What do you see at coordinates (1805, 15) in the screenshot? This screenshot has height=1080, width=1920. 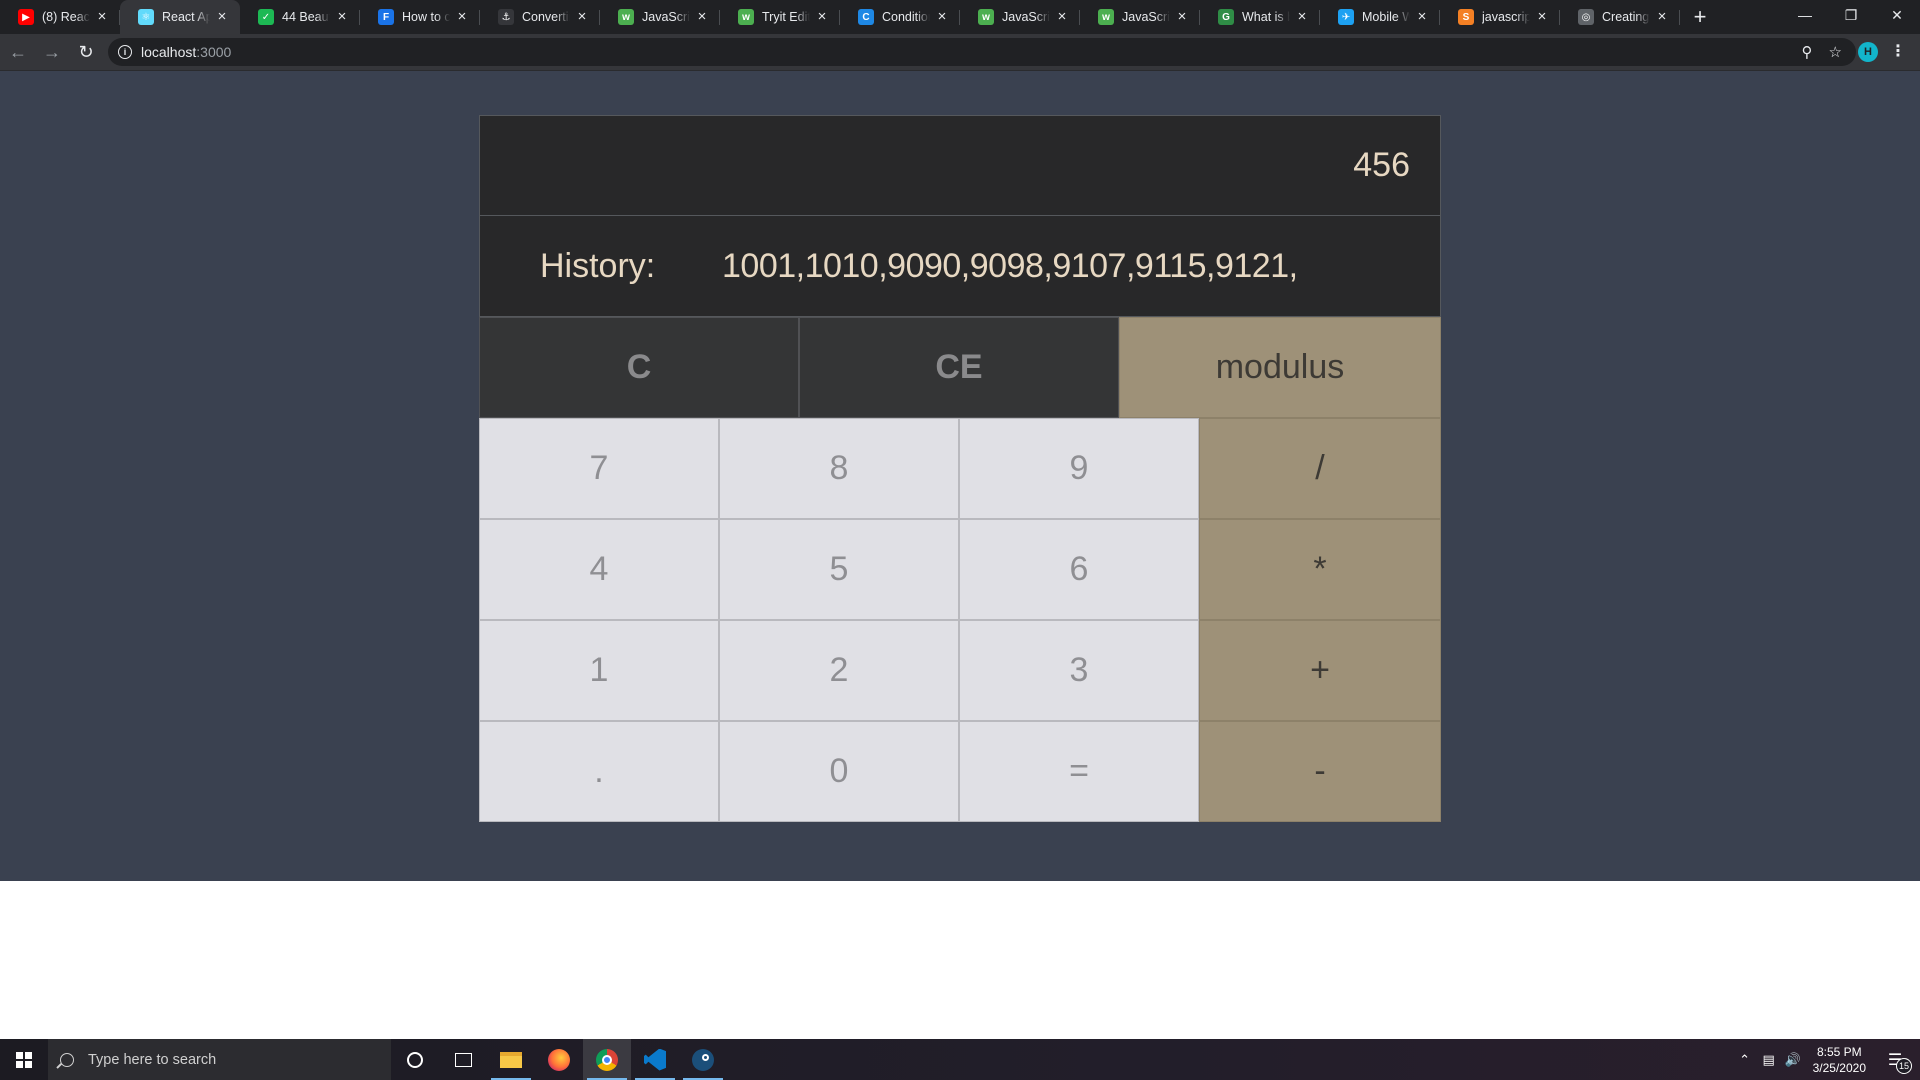 I see `minimize-button: —` at bounding box center [1805, 15].